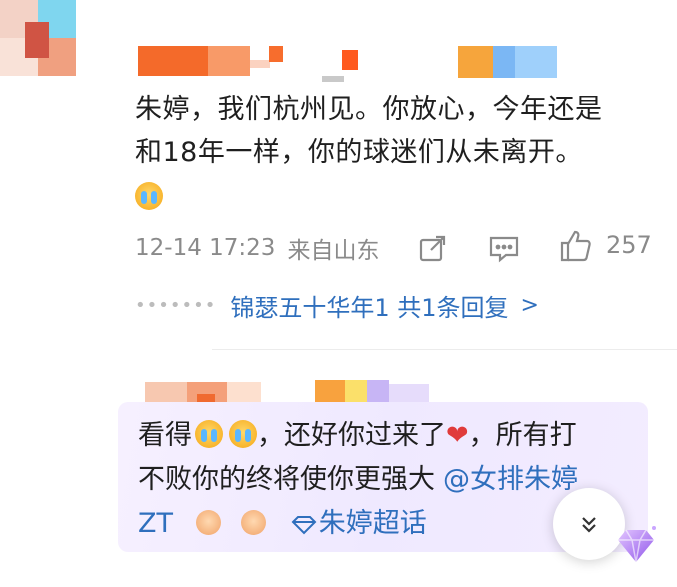 Image resolution: width=677 pixels, height=587 pixels. Describe the element at coordinates (176, 305) in the screenshot. I see `dots-icon: •••••••` at that location.